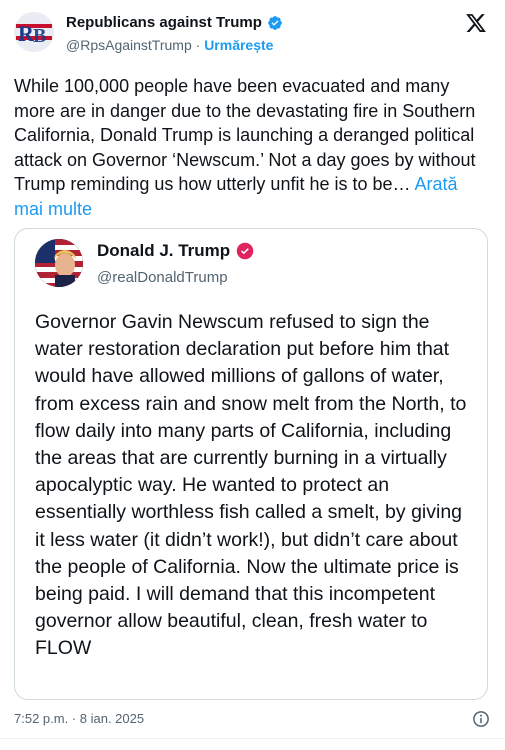 The image size is (505, 750). I want to click on follow-button: Urmărește, so click(238, 45).